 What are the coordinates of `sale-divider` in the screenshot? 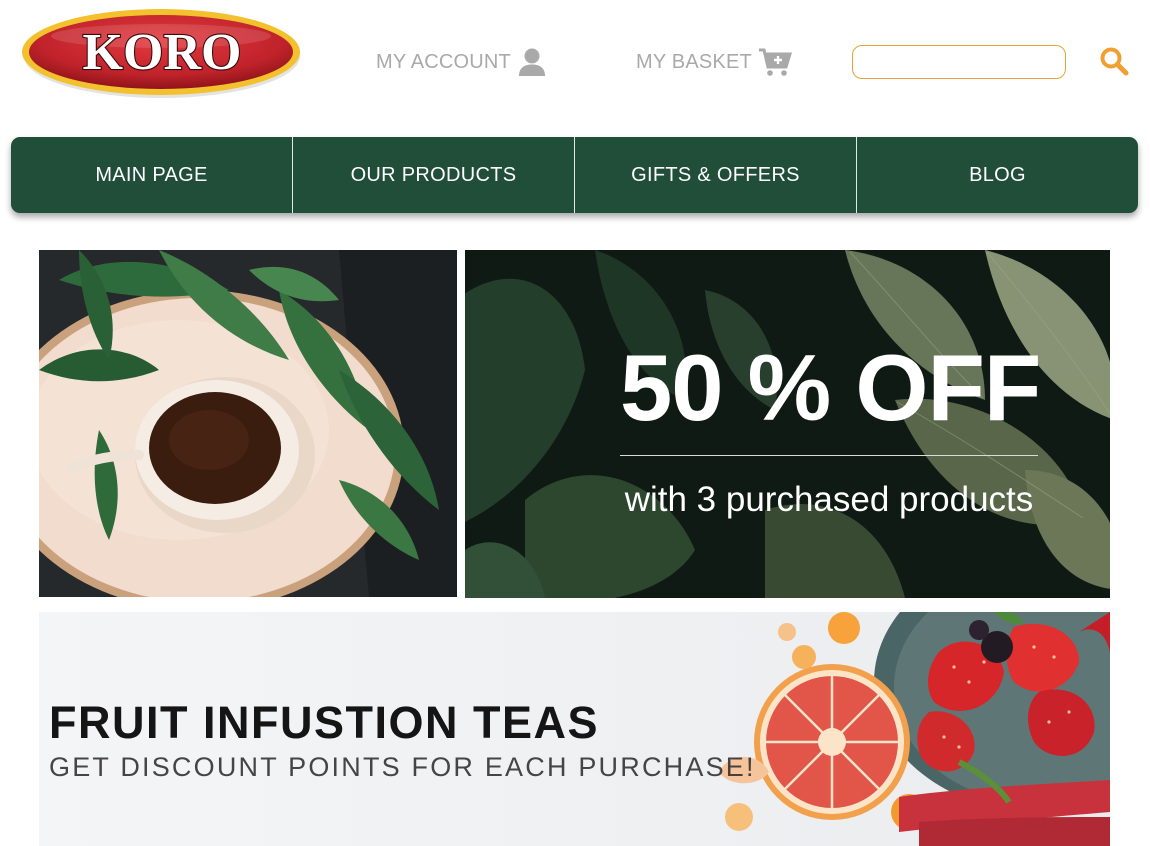 It's located at (829, 455).